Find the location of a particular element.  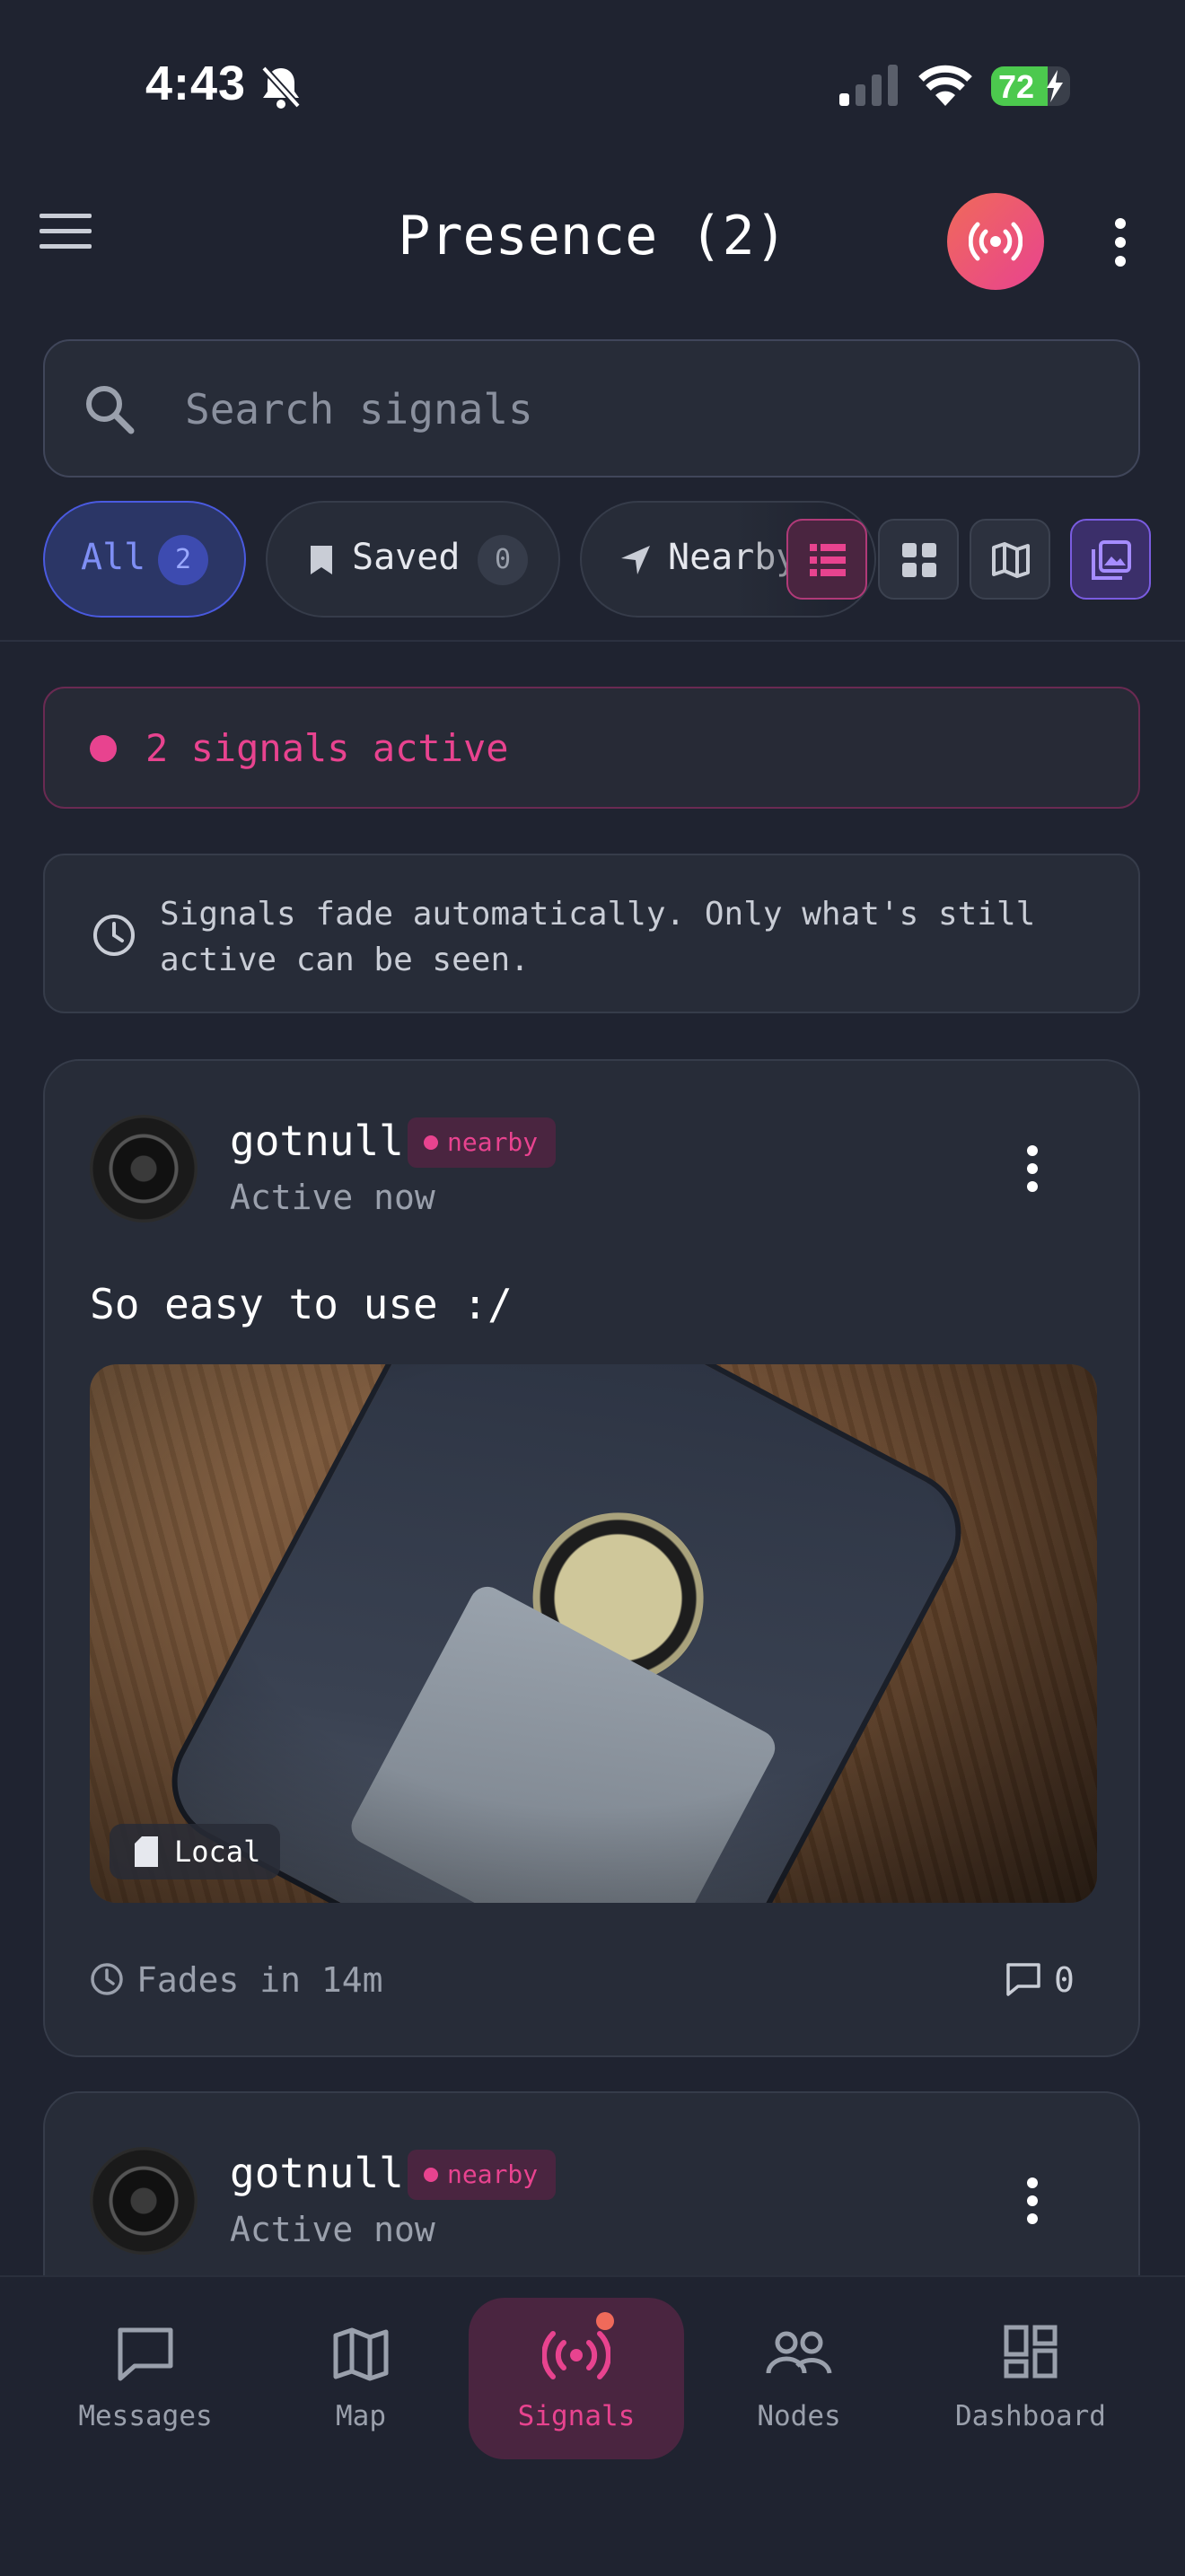

gallery-view-button is located at coordinates (1110, 559).